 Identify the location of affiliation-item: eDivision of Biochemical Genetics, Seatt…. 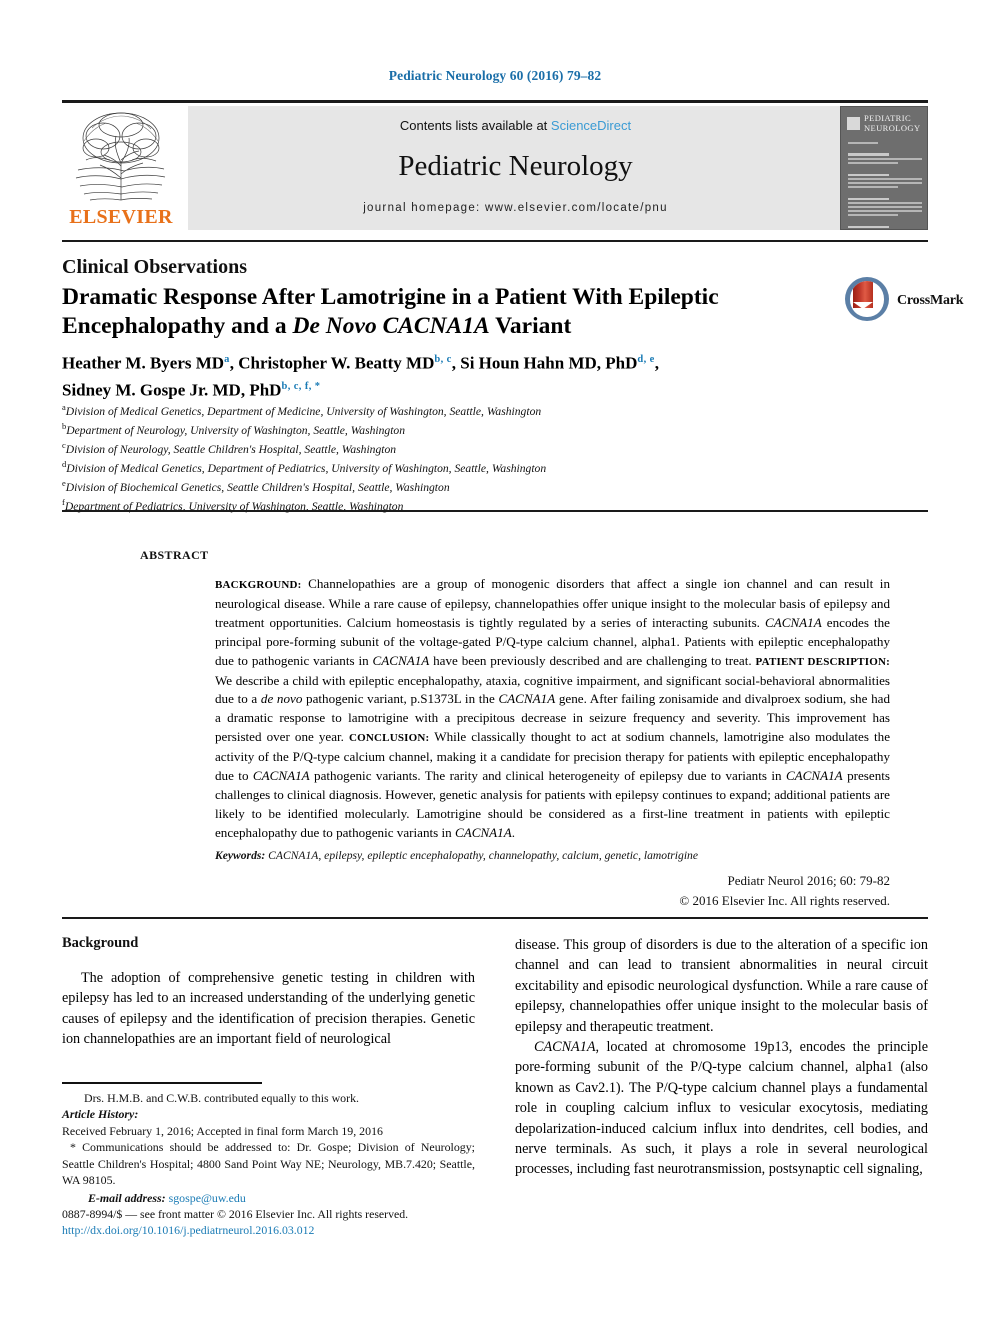
(457, 485).